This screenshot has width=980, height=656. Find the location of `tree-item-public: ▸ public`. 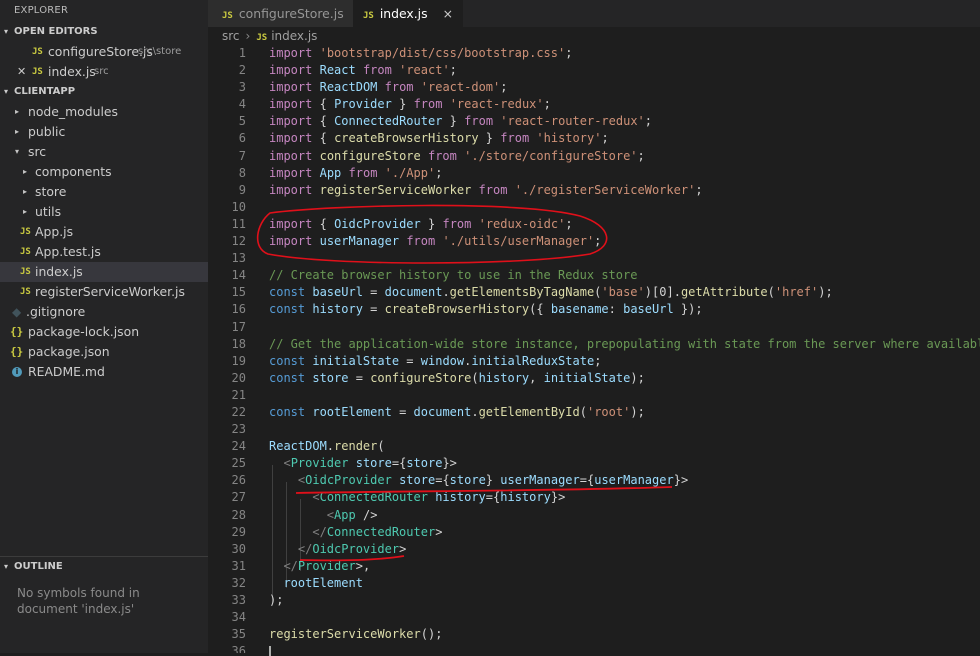

tree-item-public: ▸ public is located at coordinates (104, 132).